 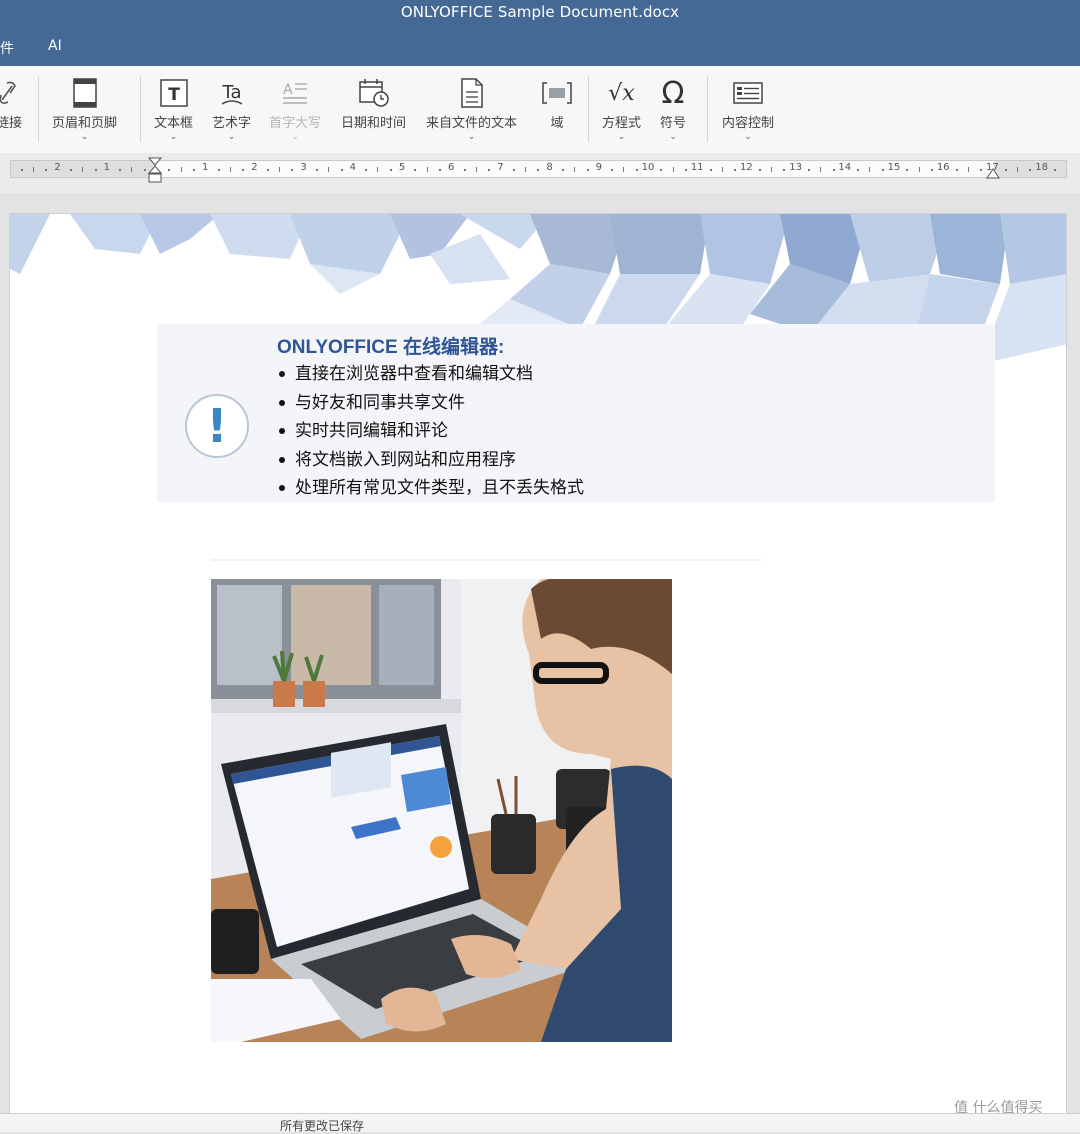 I want to click on document-icon, so click(x=472, y=93).